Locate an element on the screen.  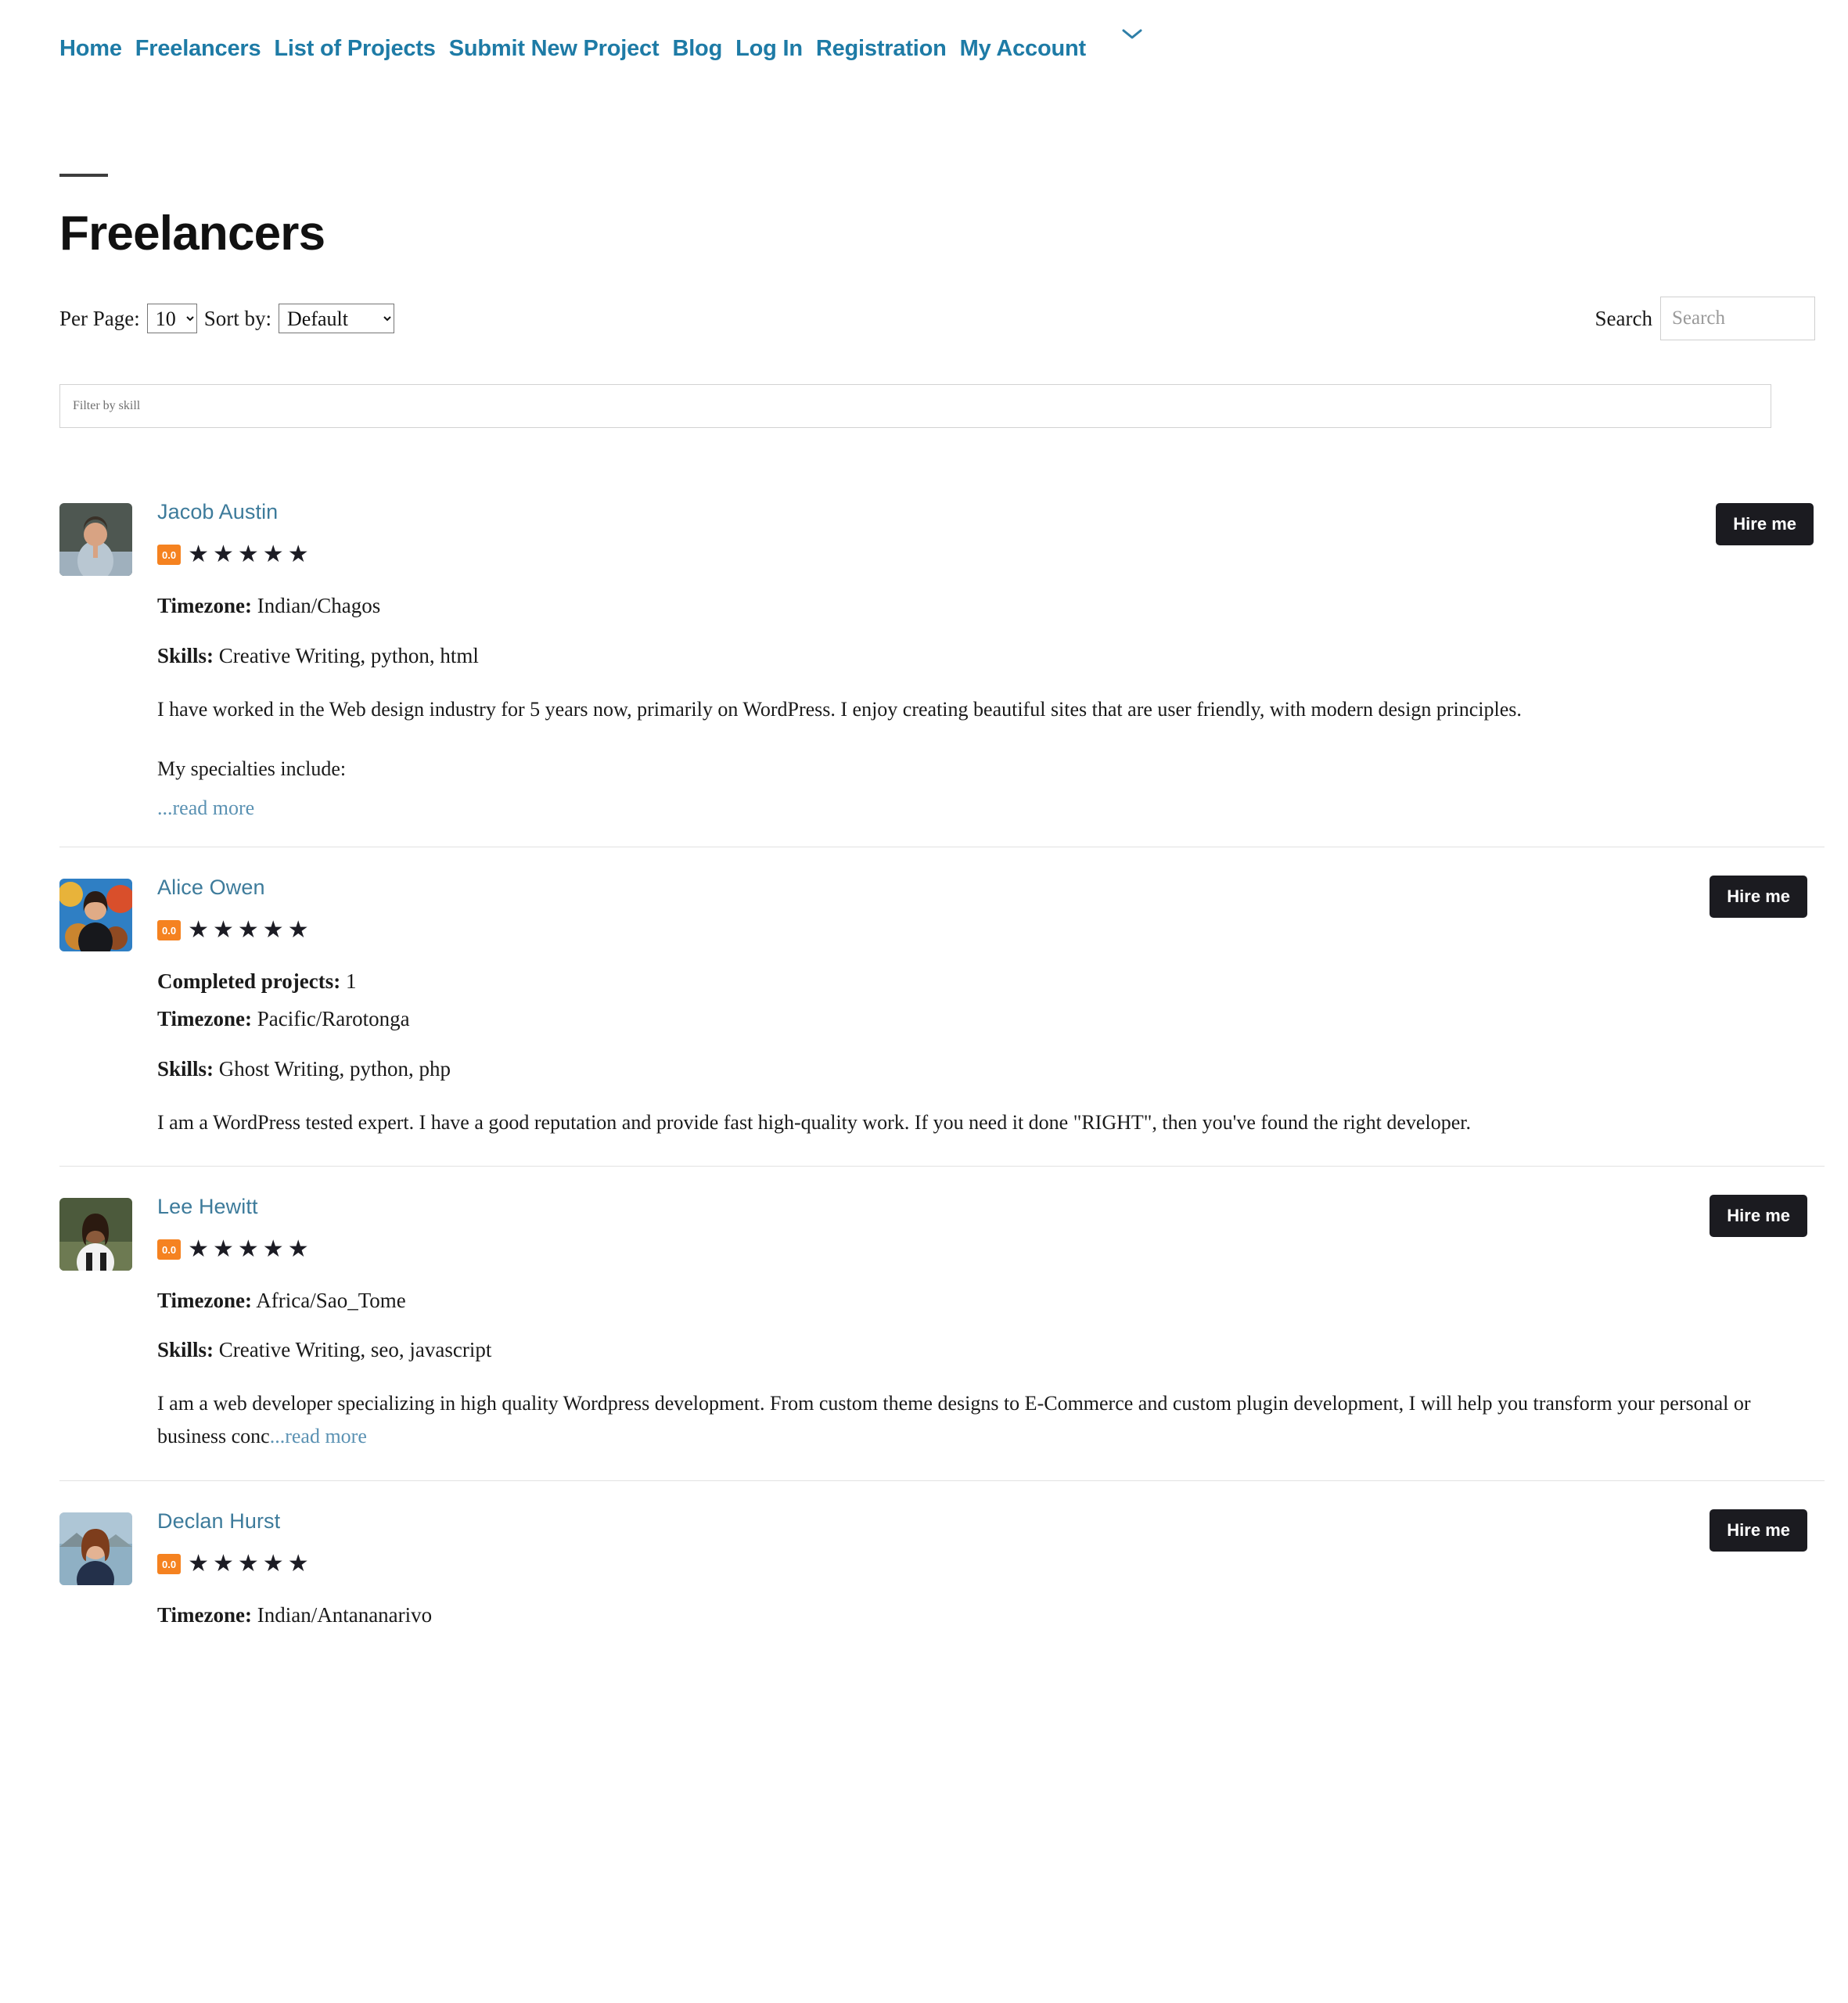
list-controls-right: Search is located at coordinates (1705, 319).